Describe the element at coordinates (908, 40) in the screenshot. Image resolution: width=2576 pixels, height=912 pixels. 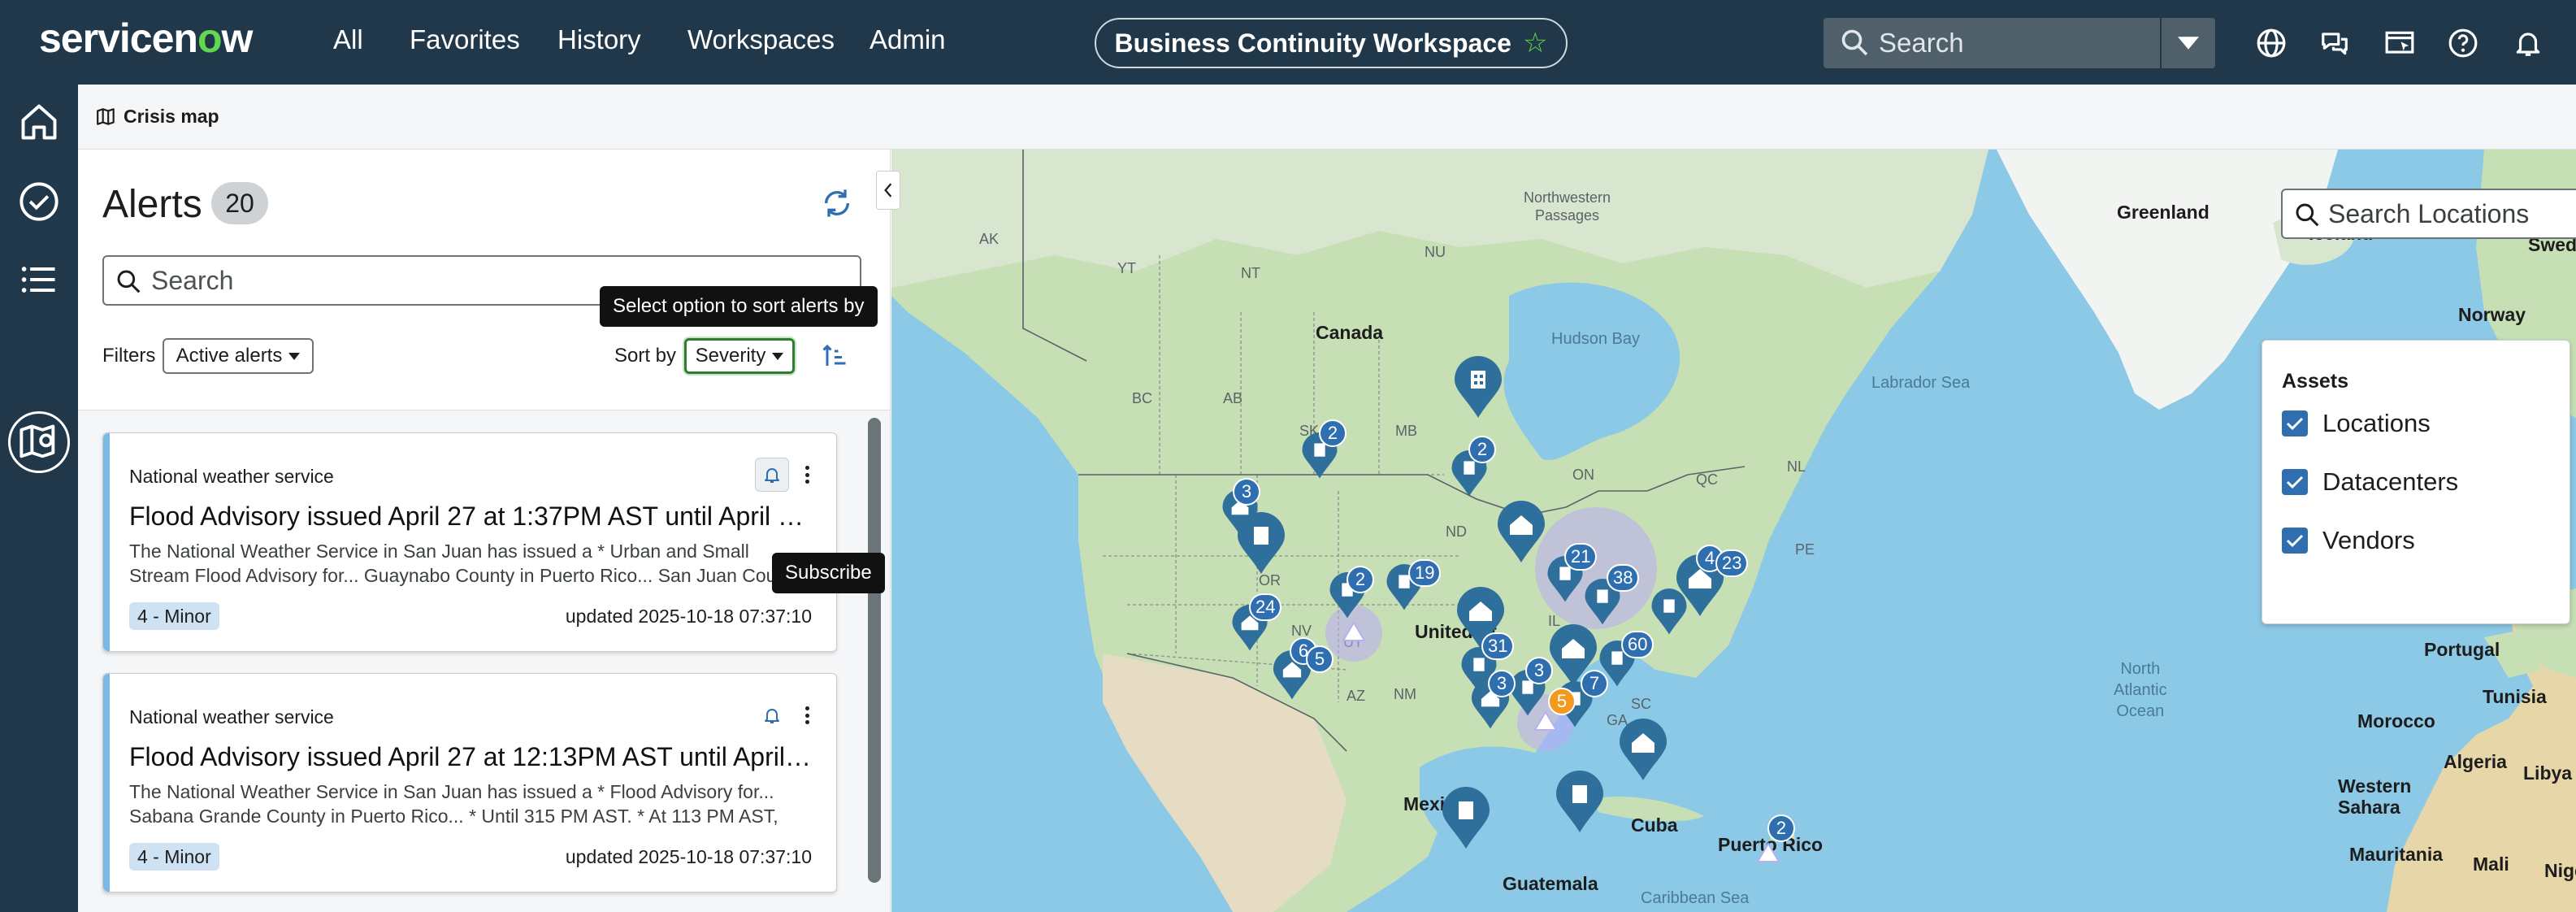
I see `nav-admin: Admin` at that location.